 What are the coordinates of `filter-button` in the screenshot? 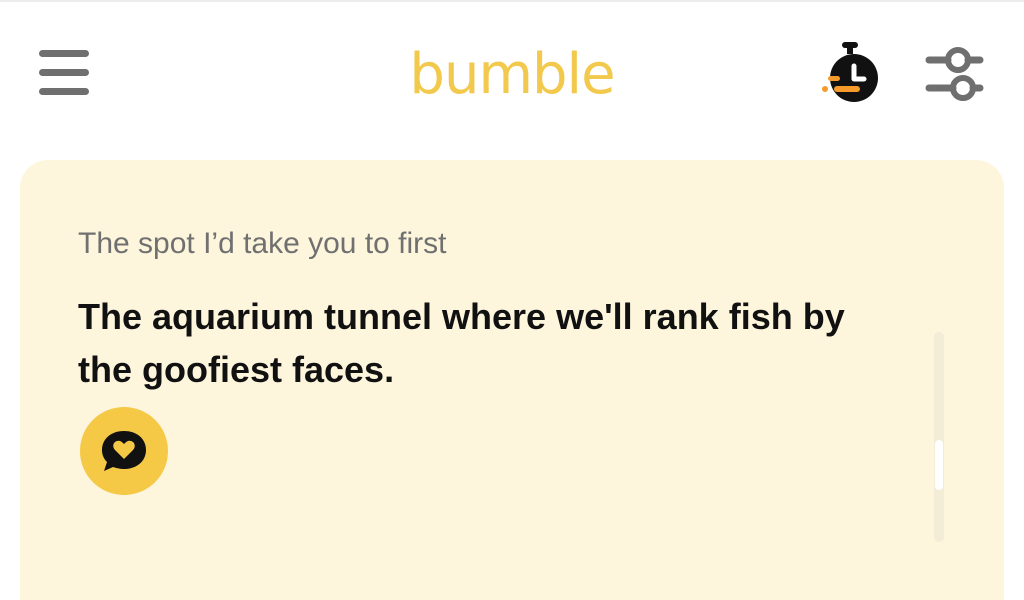 It's located at (955, 74).